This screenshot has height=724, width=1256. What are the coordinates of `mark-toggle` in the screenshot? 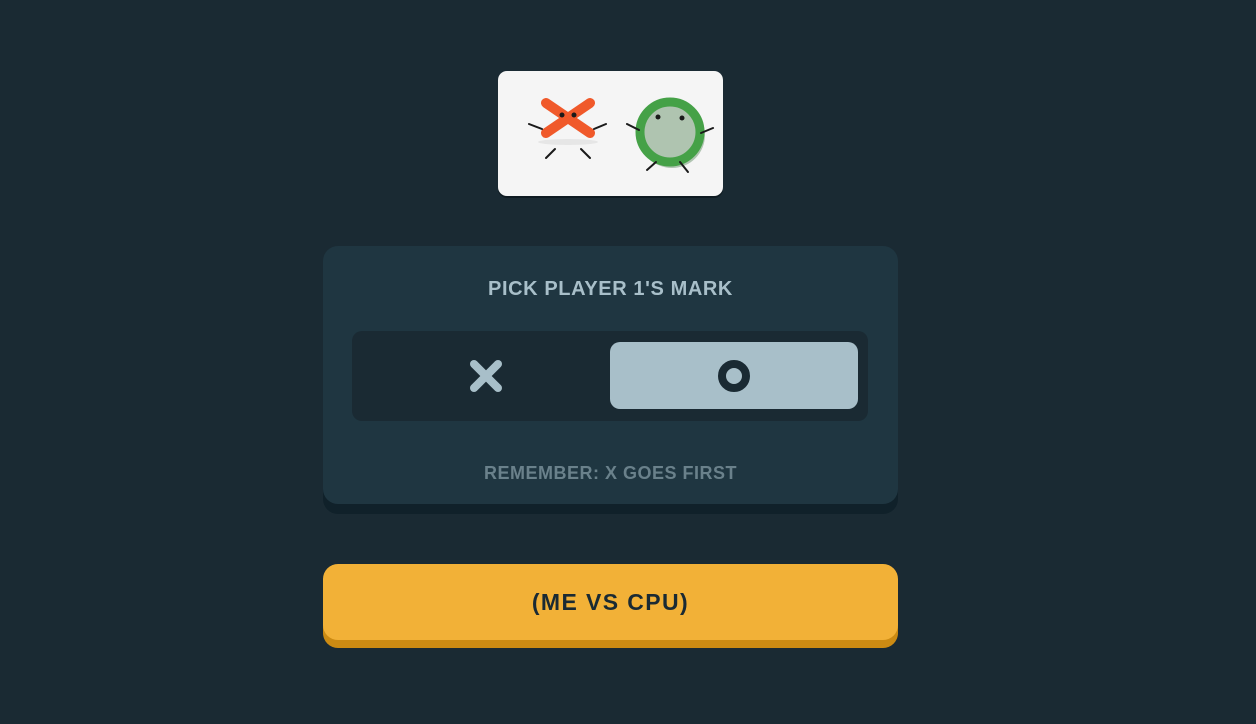 It's located at (610, 376).